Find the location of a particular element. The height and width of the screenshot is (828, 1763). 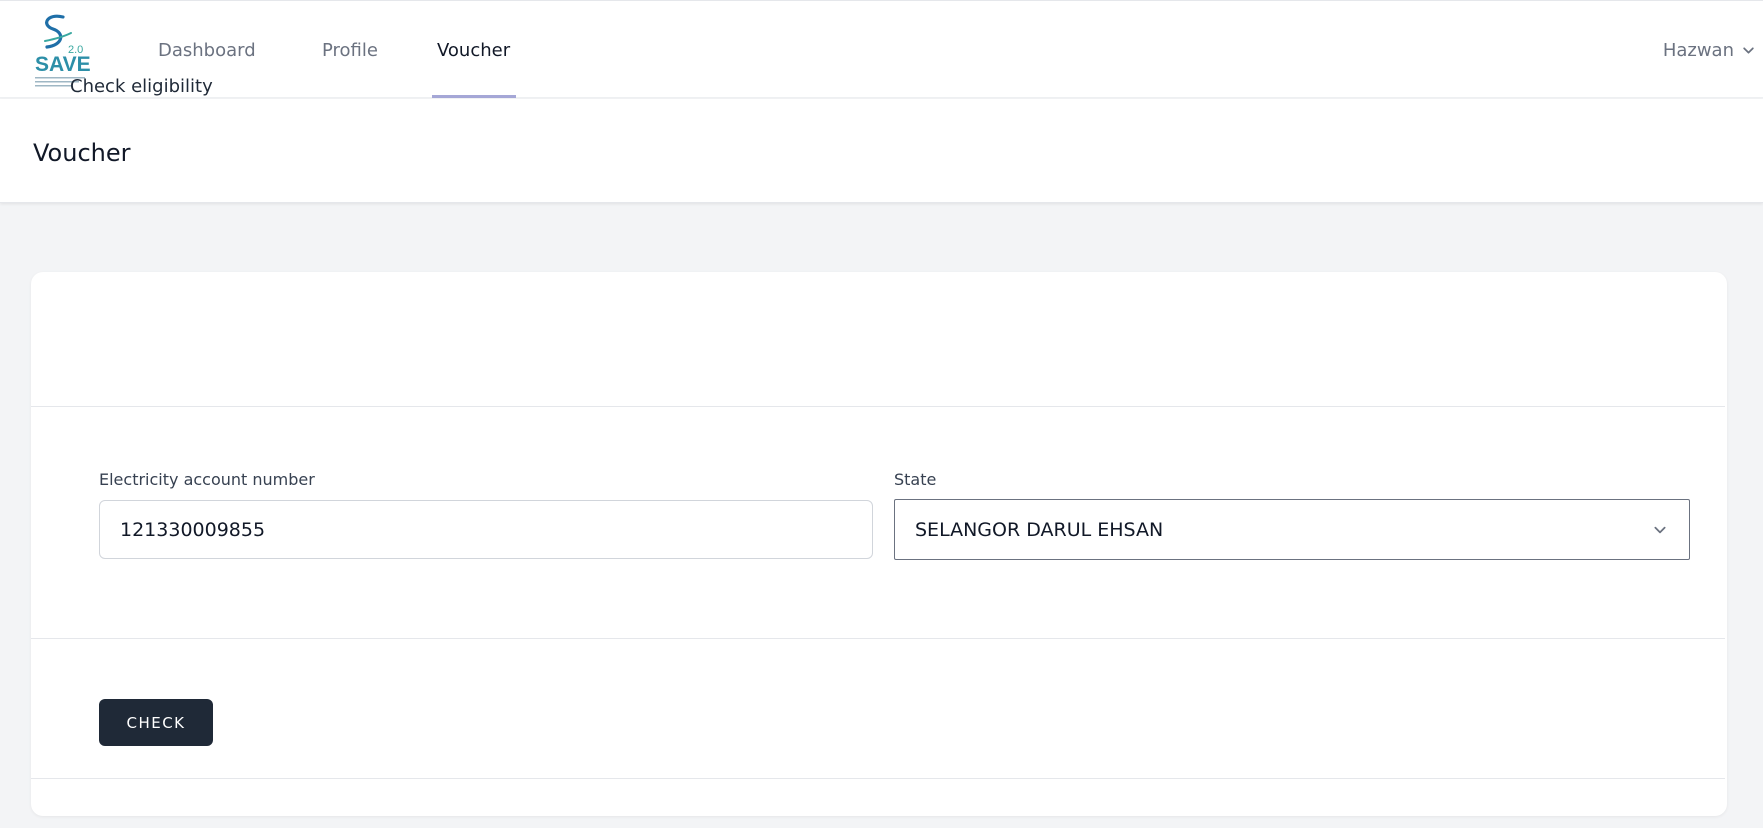

state-select: SELANGOR DARUL EHSAN is located at coordinates (1292, 529).